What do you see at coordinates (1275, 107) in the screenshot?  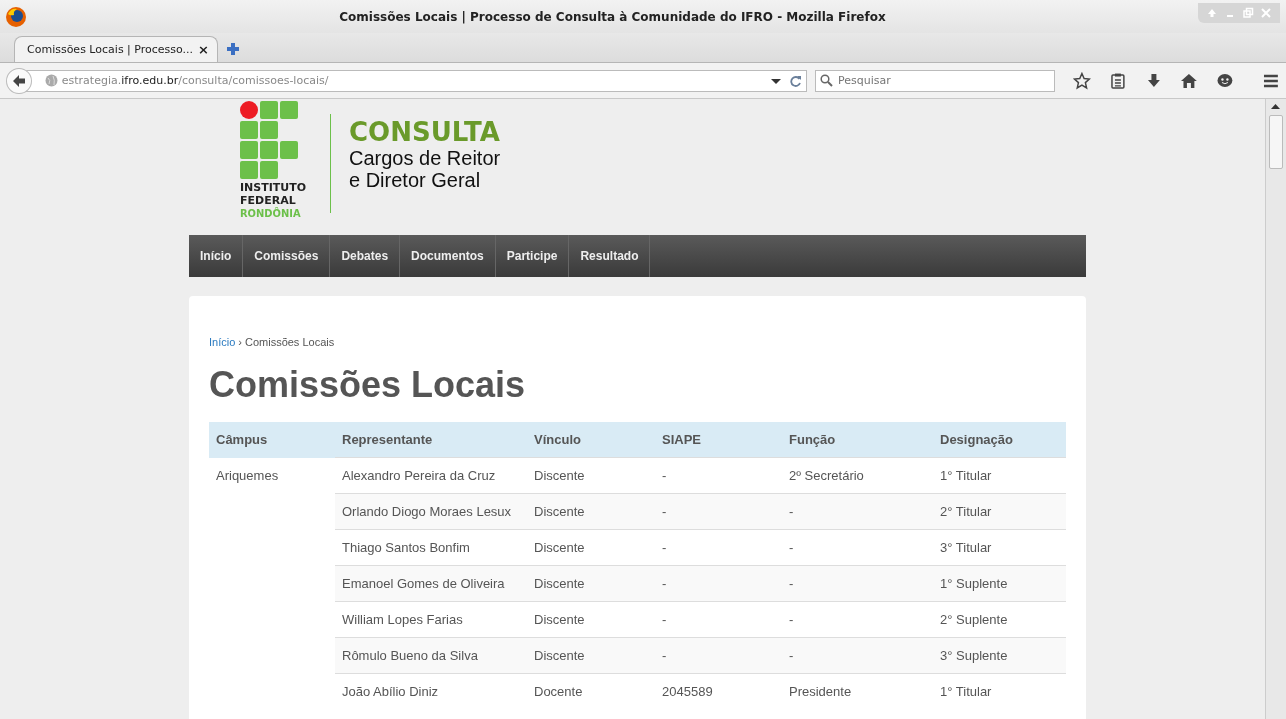 I see `scroll-up-icon` at bounding box center [1275, 107].